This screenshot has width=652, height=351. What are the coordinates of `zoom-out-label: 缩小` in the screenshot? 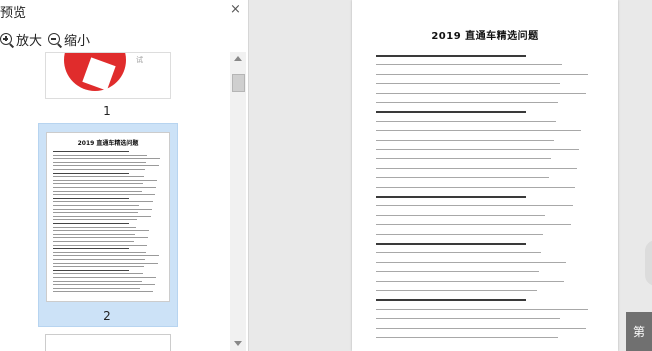 It's located at (77, 41).